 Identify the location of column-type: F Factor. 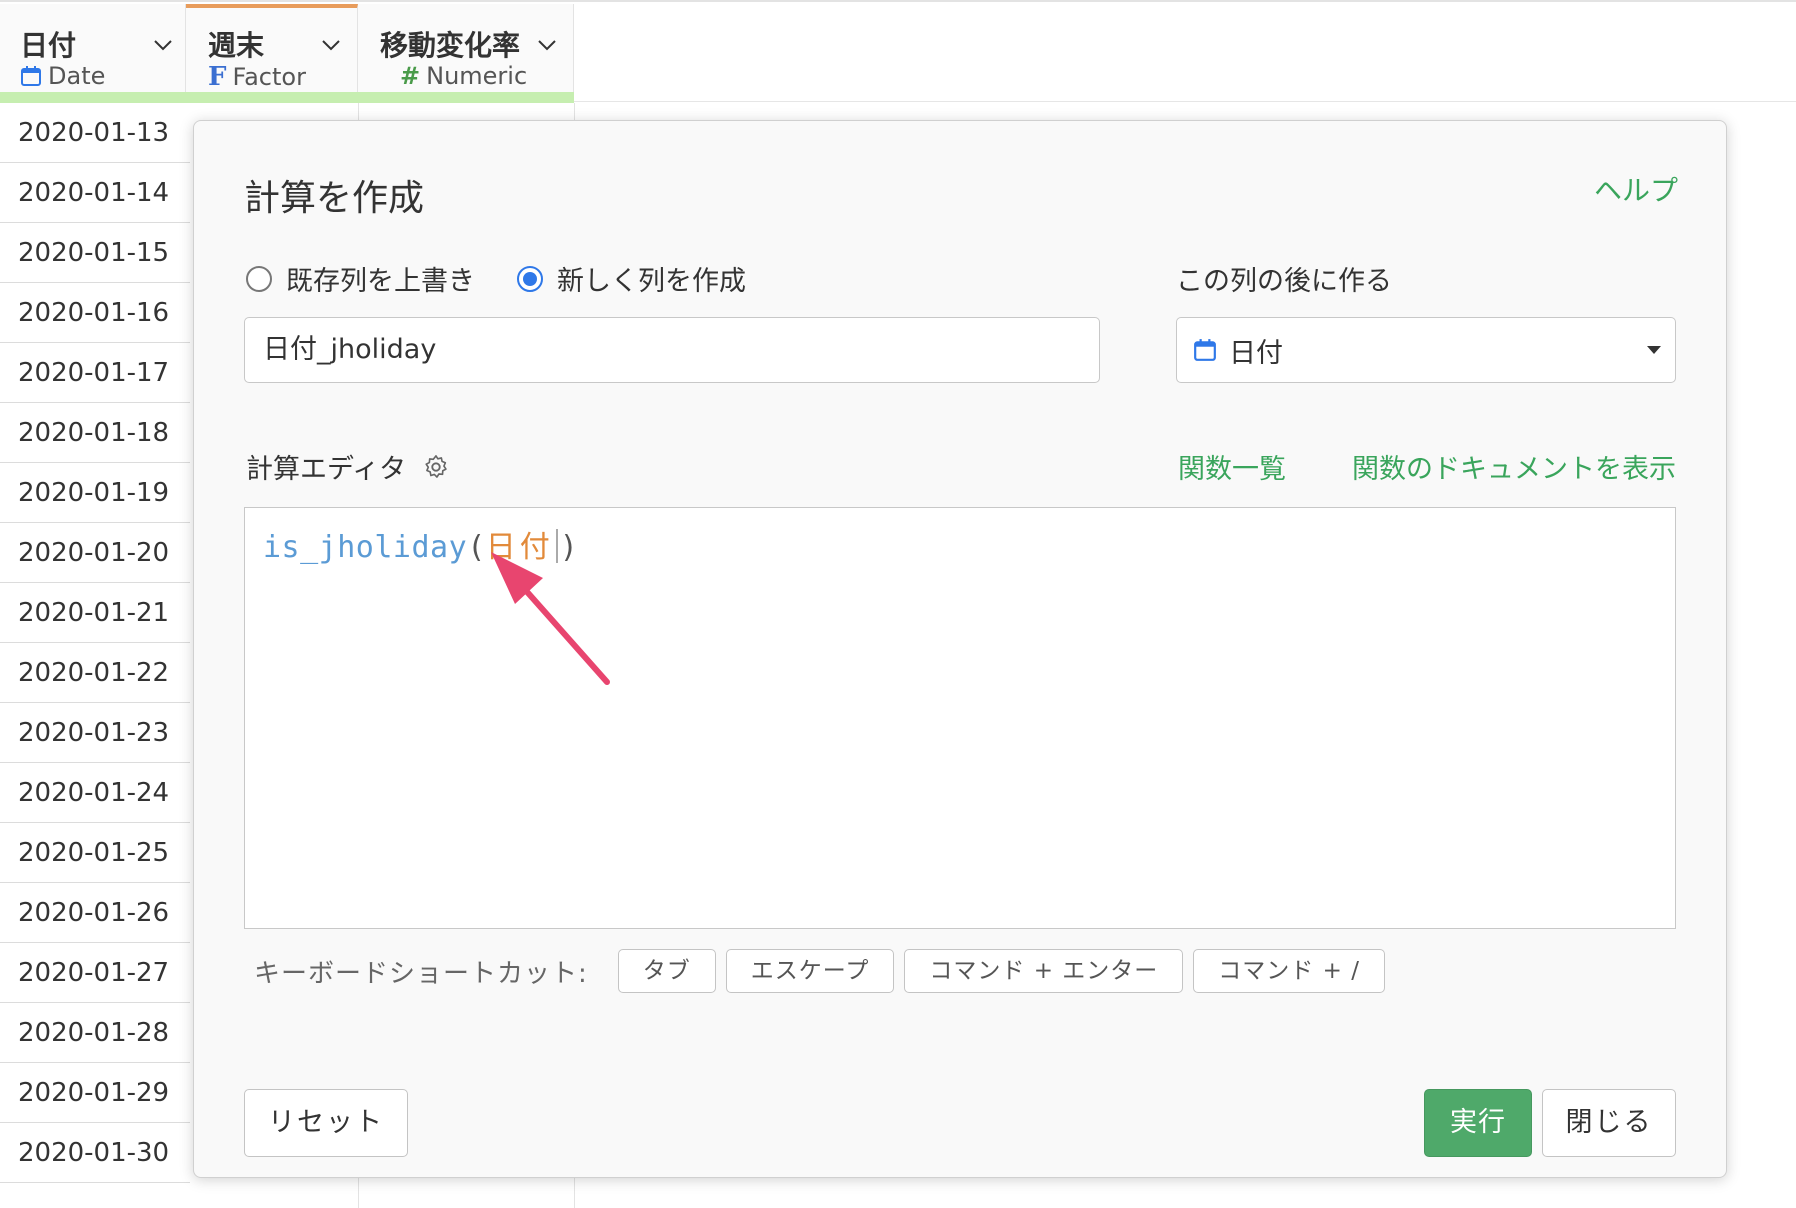
(257, 77).